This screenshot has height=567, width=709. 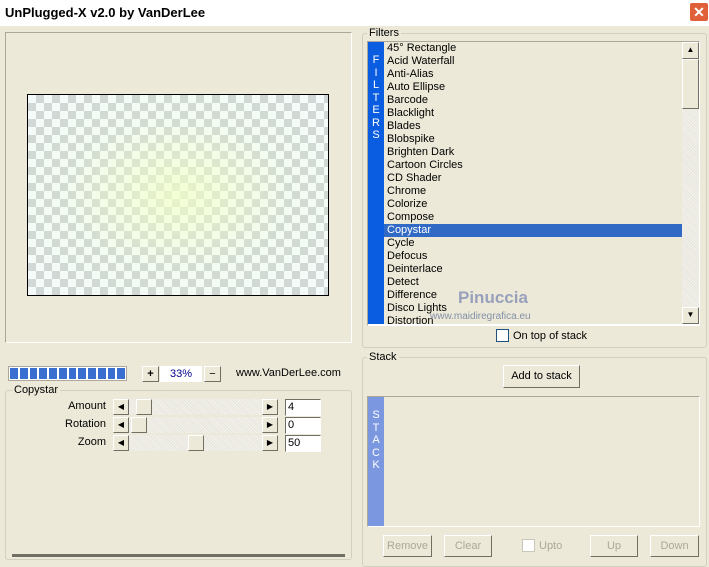 I want to click on side-bar-letter: I, so click(x=376, y=72).